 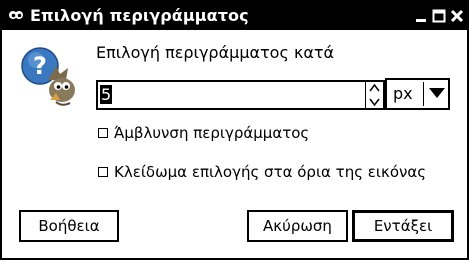 I want to click on unit-divider, so click(x=423, y=94).